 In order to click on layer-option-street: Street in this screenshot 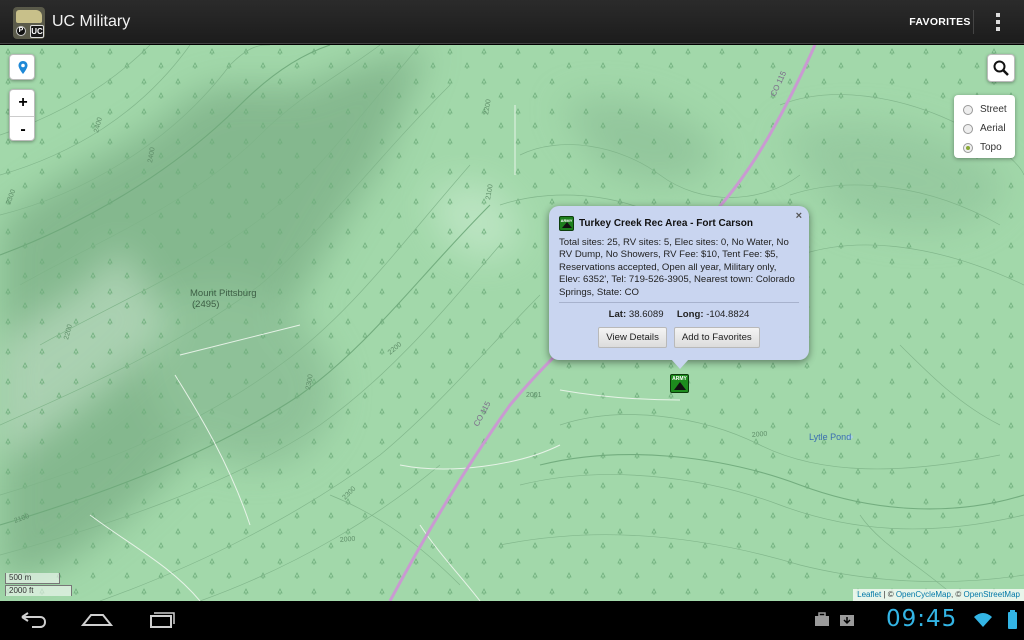, I will do `click(989, 109)`.